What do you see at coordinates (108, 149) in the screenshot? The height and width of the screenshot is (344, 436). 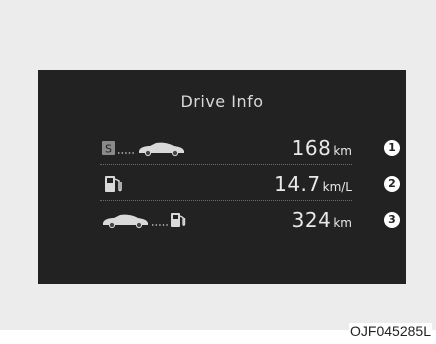 I see `start-badge-letter: S` at bounding box center [108, 149].